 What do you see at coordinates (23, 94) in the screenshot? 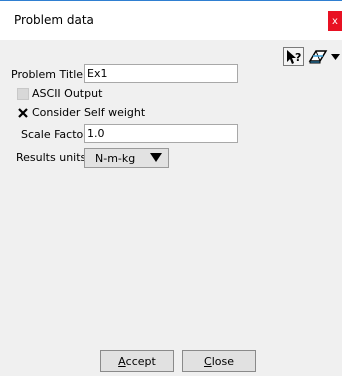
I see `ascii-output-checkbox` at bounding box center [23, 94].